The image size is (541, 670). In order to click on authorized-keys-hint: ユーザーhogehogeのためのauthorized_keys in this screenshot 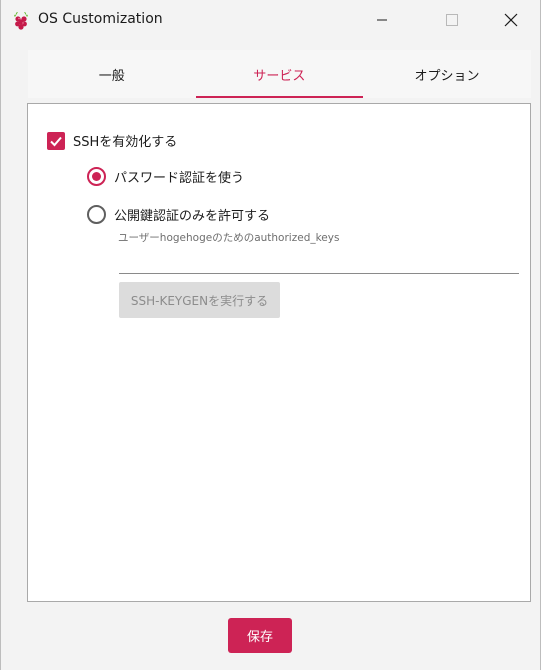, I will do `click(229, 238)`.